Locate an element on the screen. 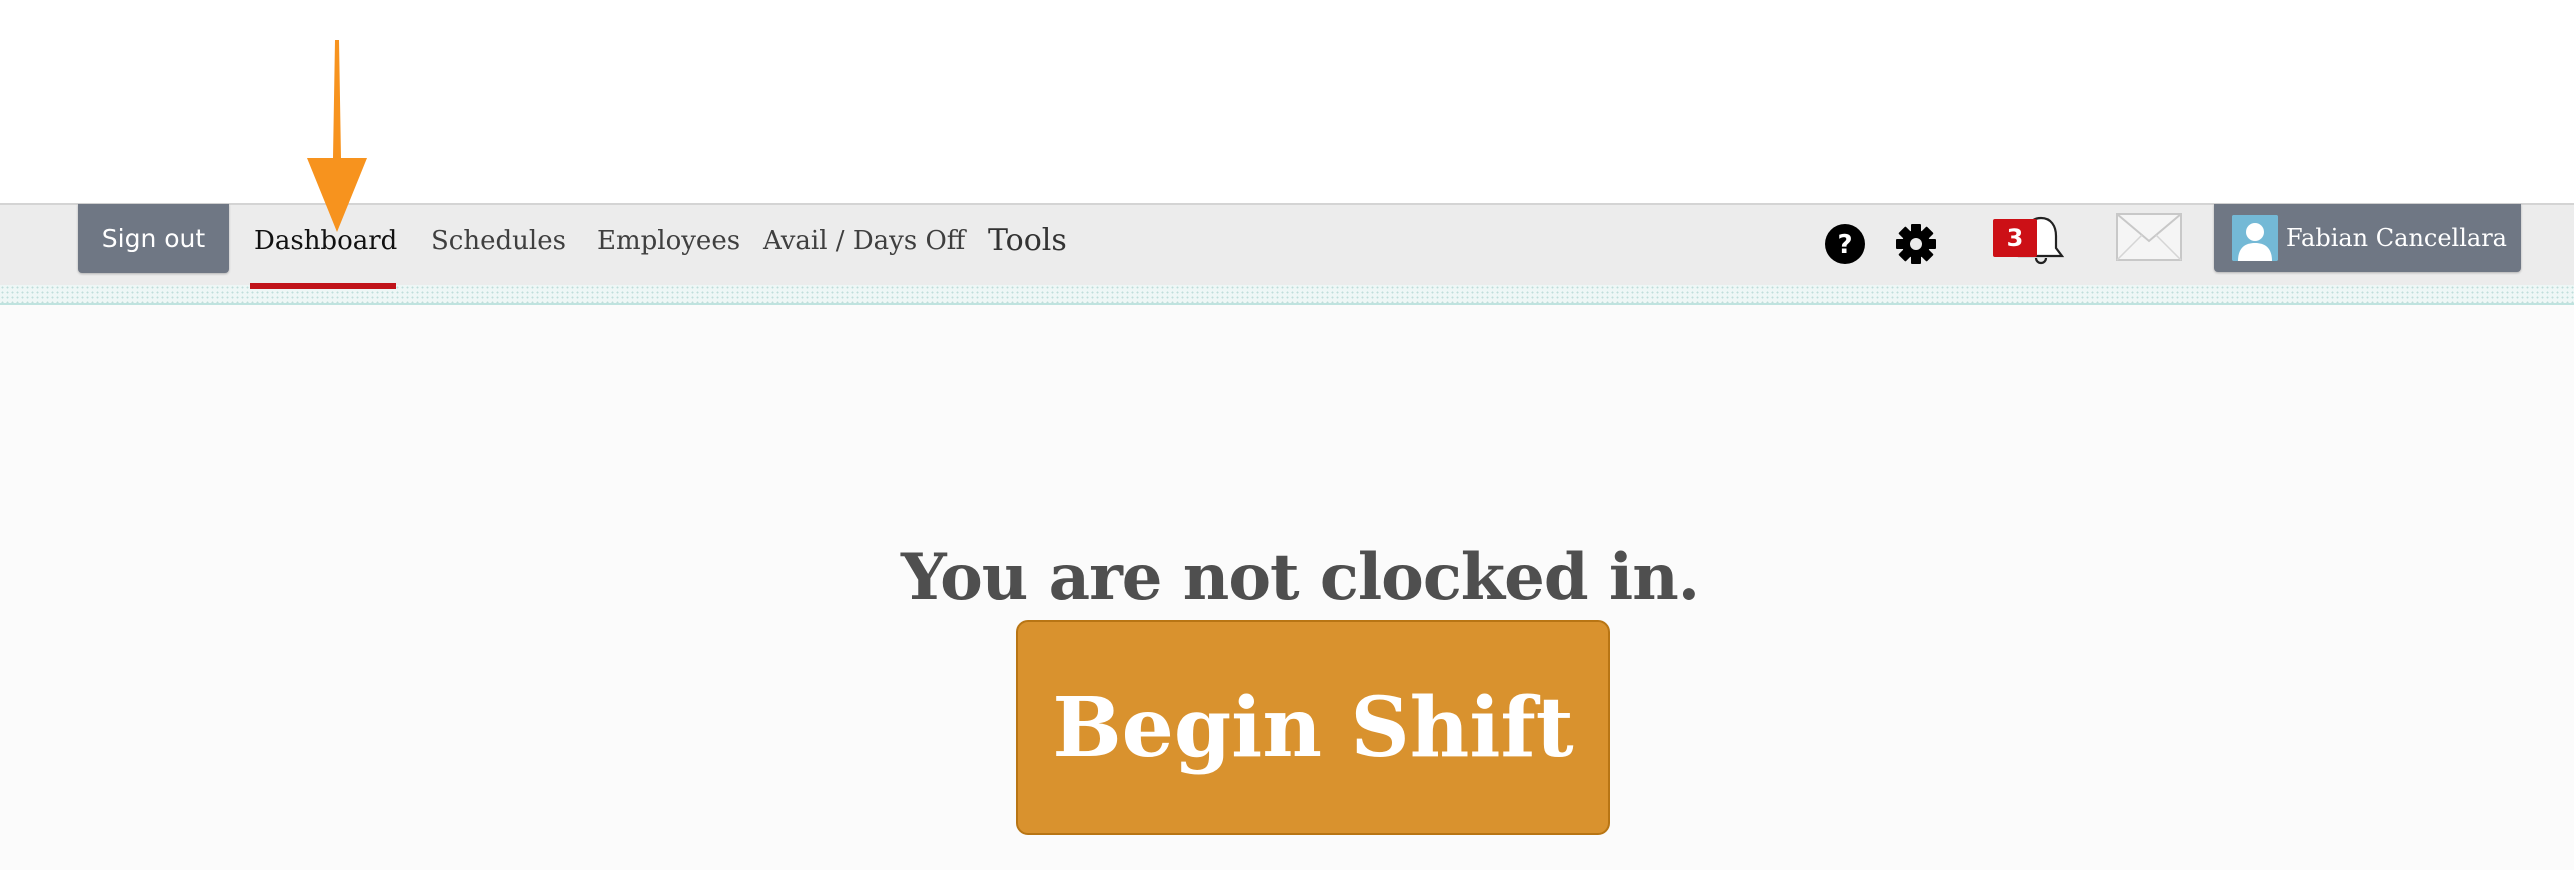 The height and width of the screenshot is (870, 2574). nav-avail-days-off: Avail / Days Off is located at coordinates (864, 241).